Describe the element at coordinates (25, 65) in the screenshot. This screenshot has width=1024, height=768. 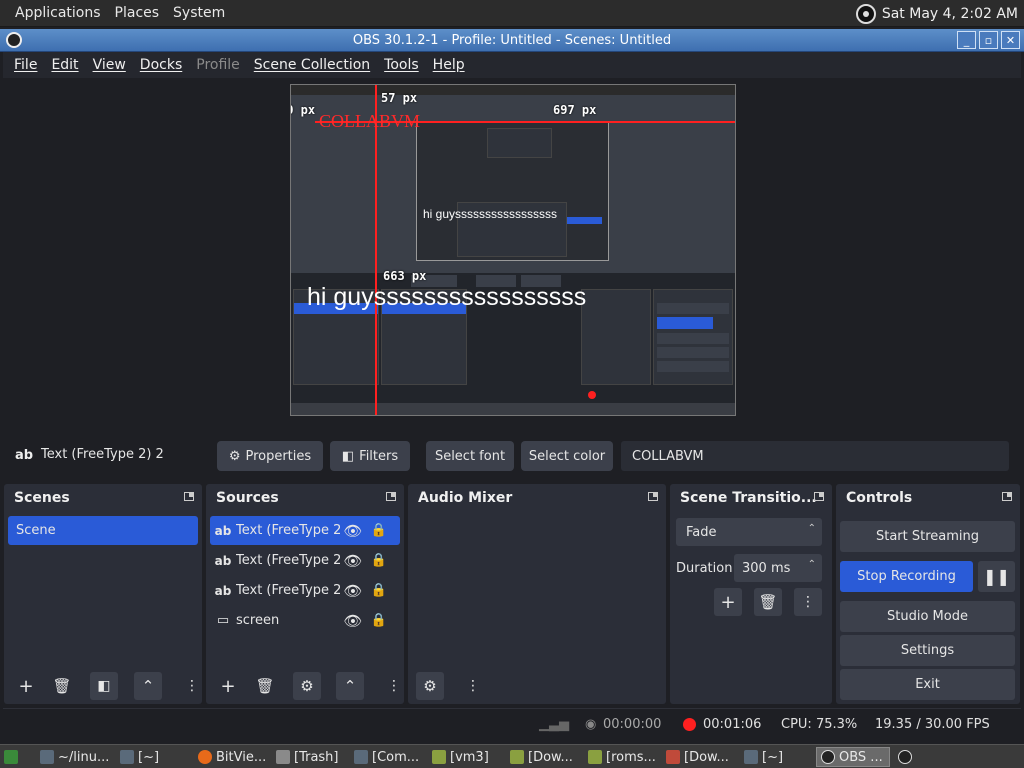
I see `menu-file: File` at that location.